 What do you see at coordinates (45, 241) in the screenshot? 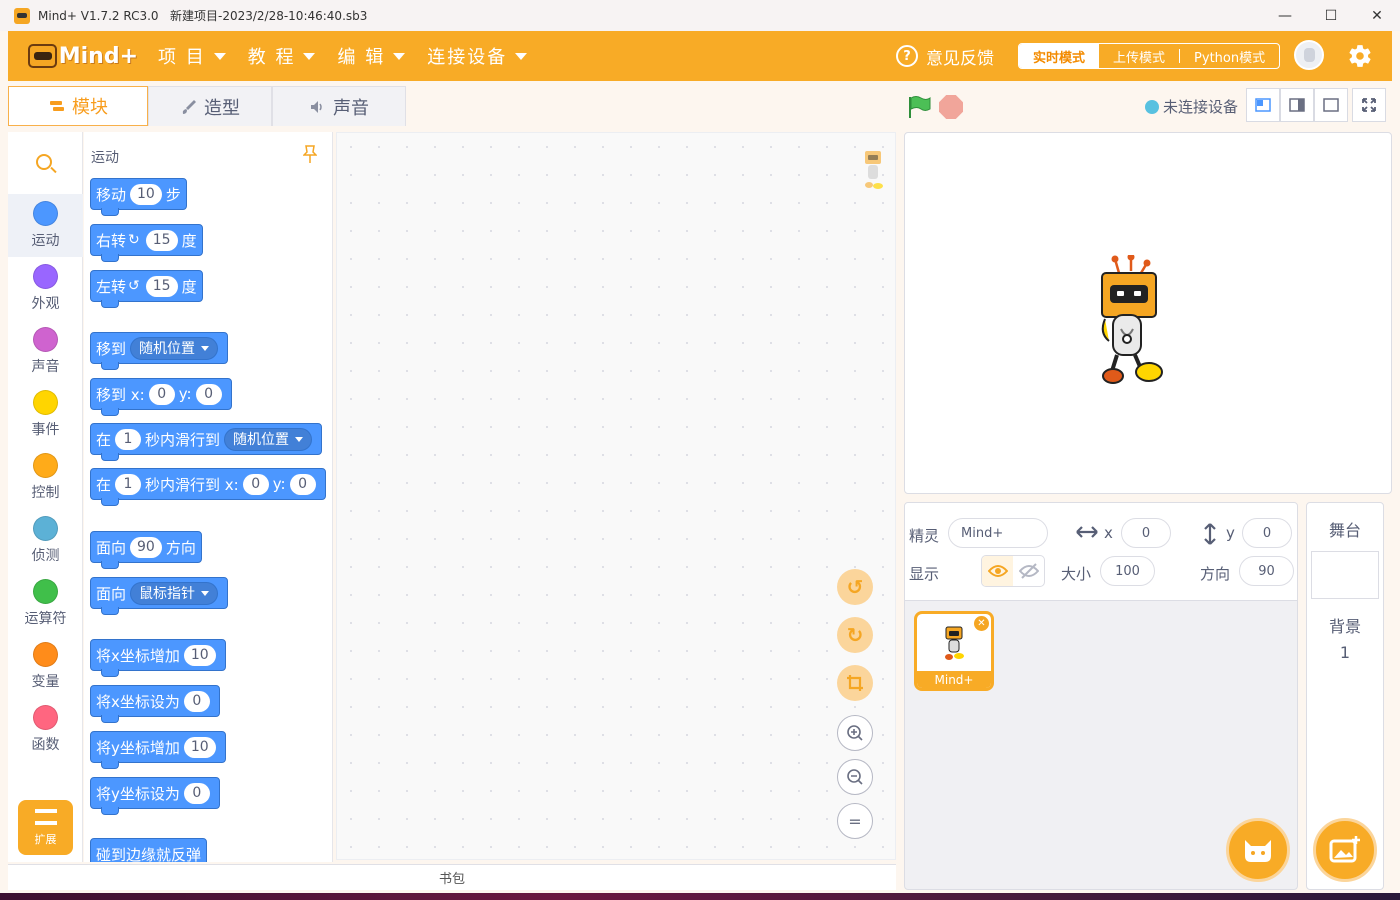
I see `category-label: 运动` at bounding box center [45, 241].